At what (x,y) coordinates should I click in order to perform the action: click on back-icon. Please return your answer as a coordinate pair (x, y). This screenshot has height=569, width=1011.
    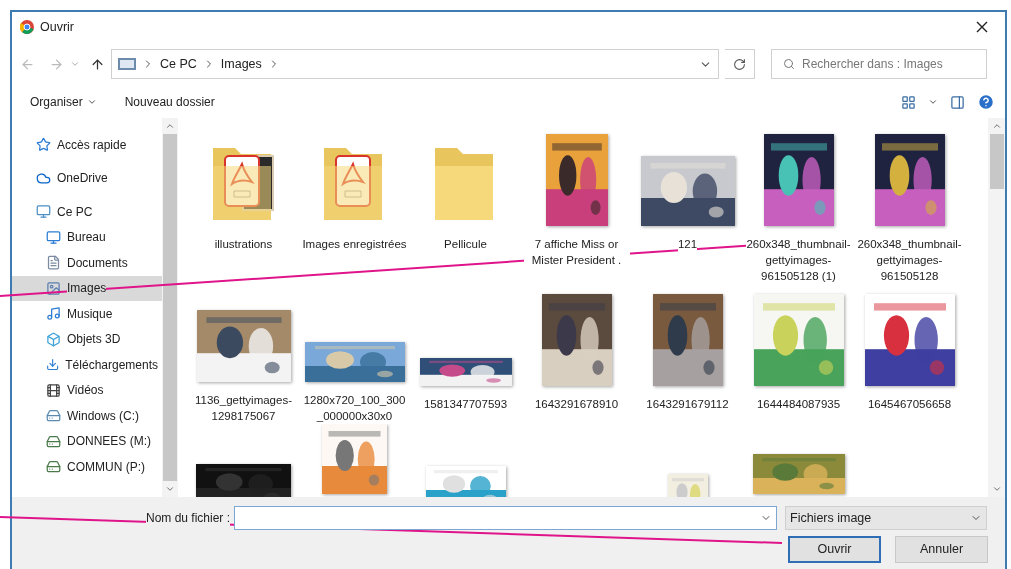
    Looking at the image, I should click on (27, 64).